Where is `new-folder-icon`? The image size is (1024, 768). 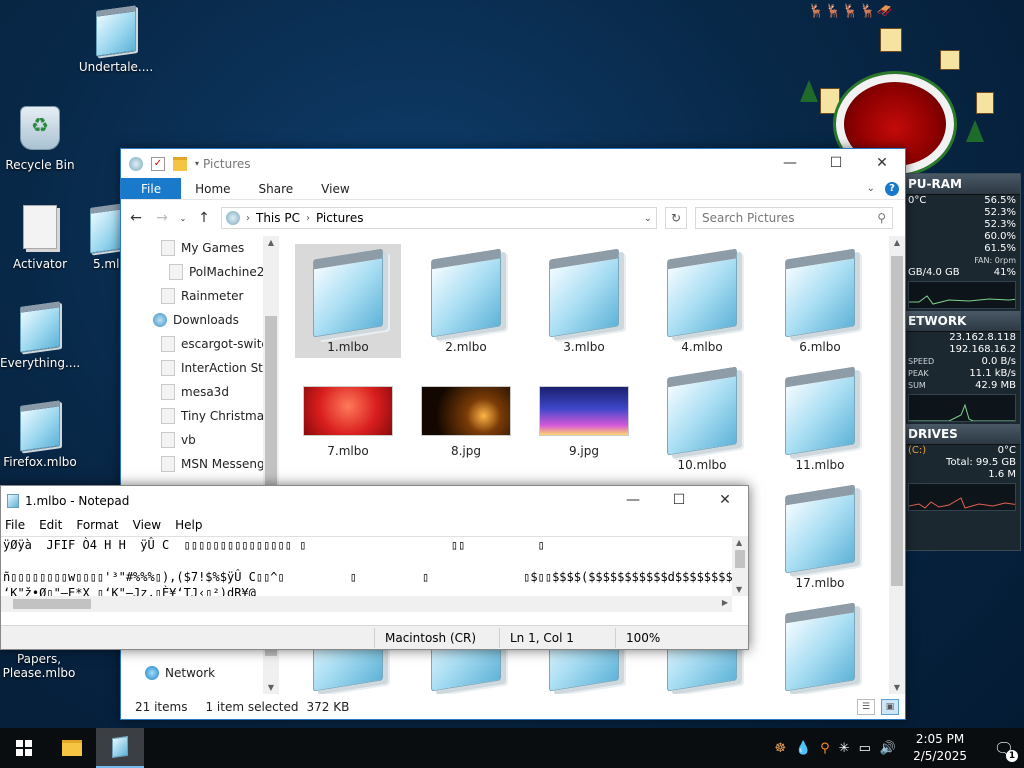 new-folder-icon is located at coordinates (180, 163).